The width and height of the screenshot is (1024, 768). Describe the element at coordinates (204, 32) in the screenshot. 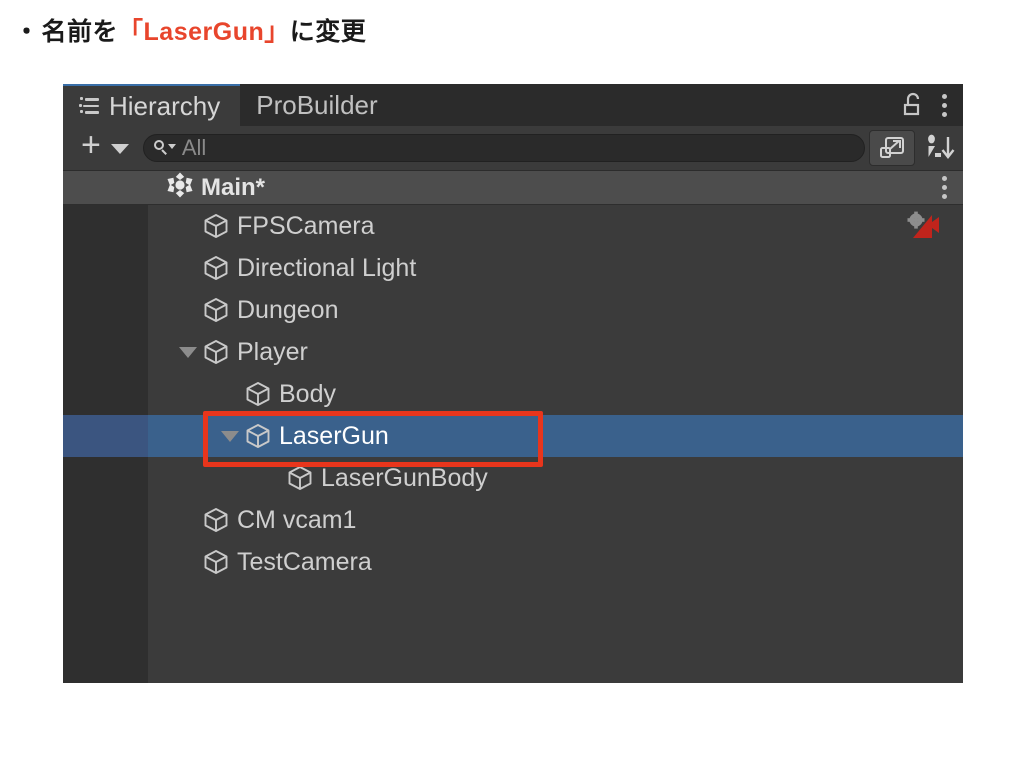

I see `title-accent: 「LaserGun」` at that location.